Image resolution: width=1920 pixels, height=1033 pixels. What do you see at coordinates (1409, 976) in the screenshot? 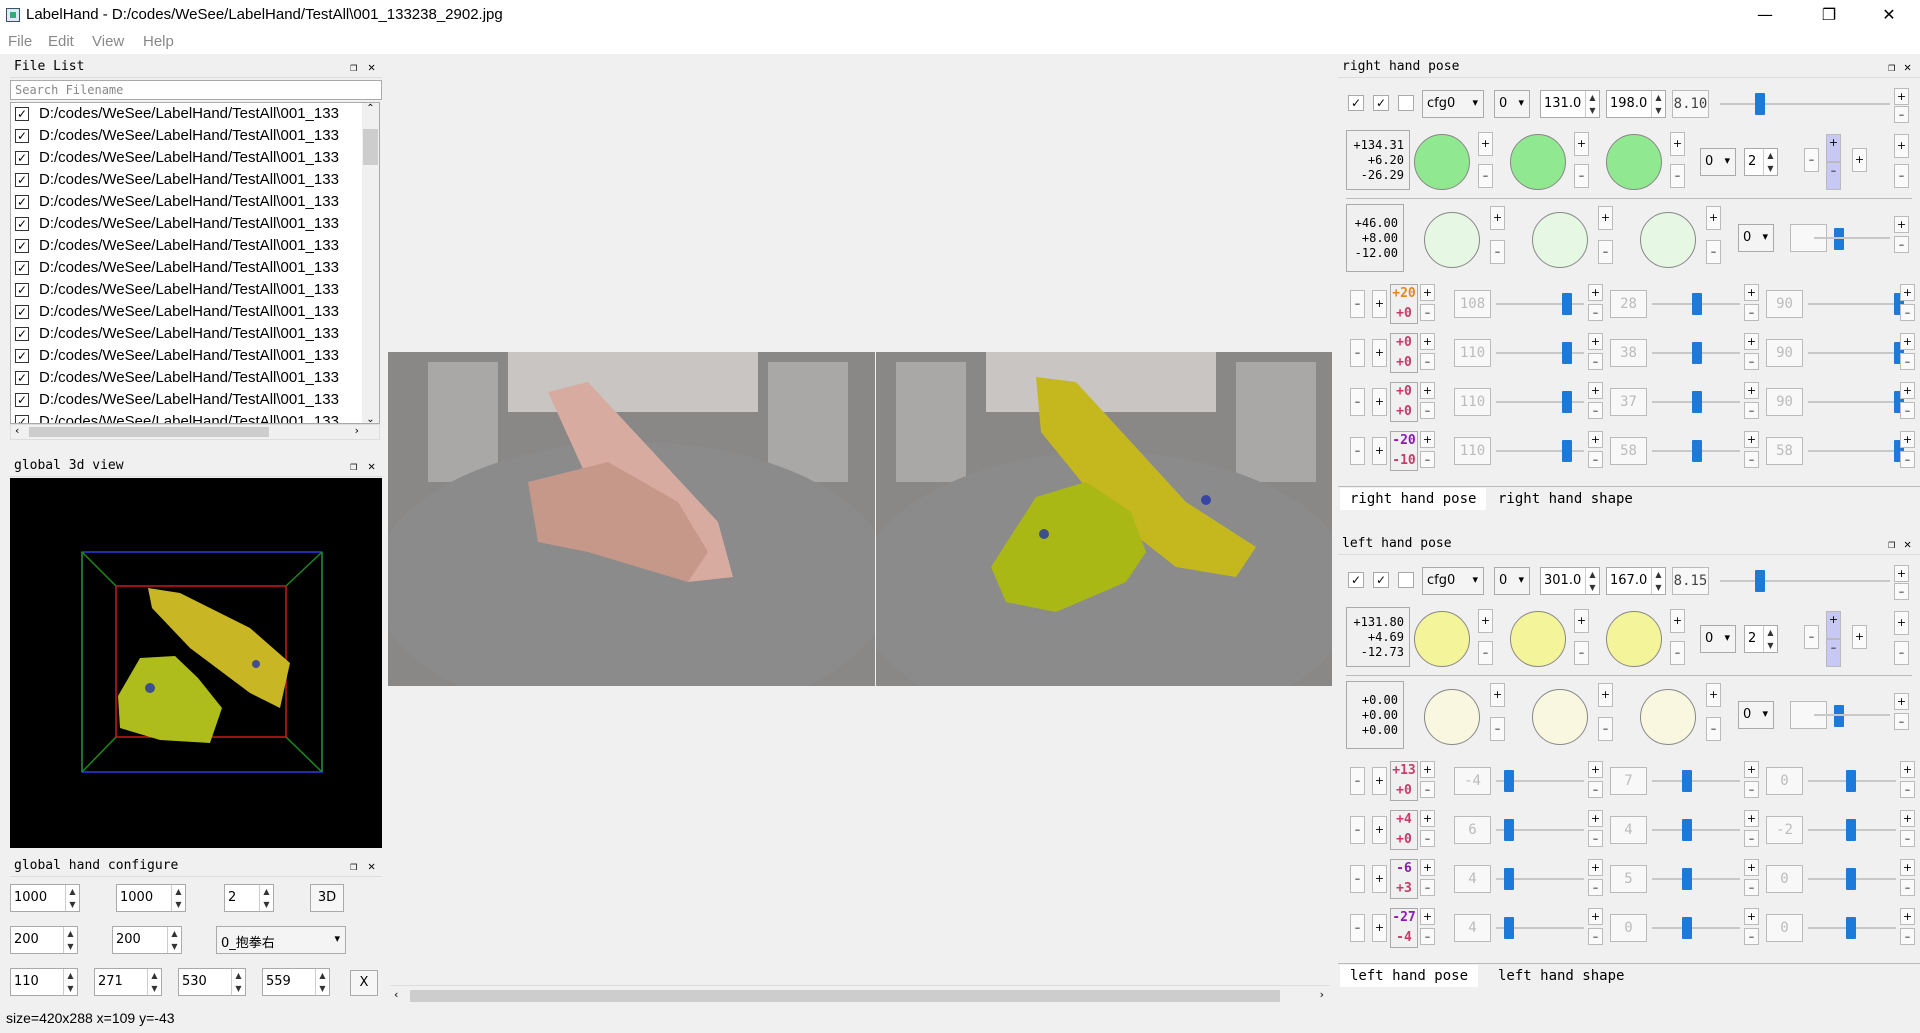
I see `left-pose-tab: left hand pose` at bounding box center [1409, 976].